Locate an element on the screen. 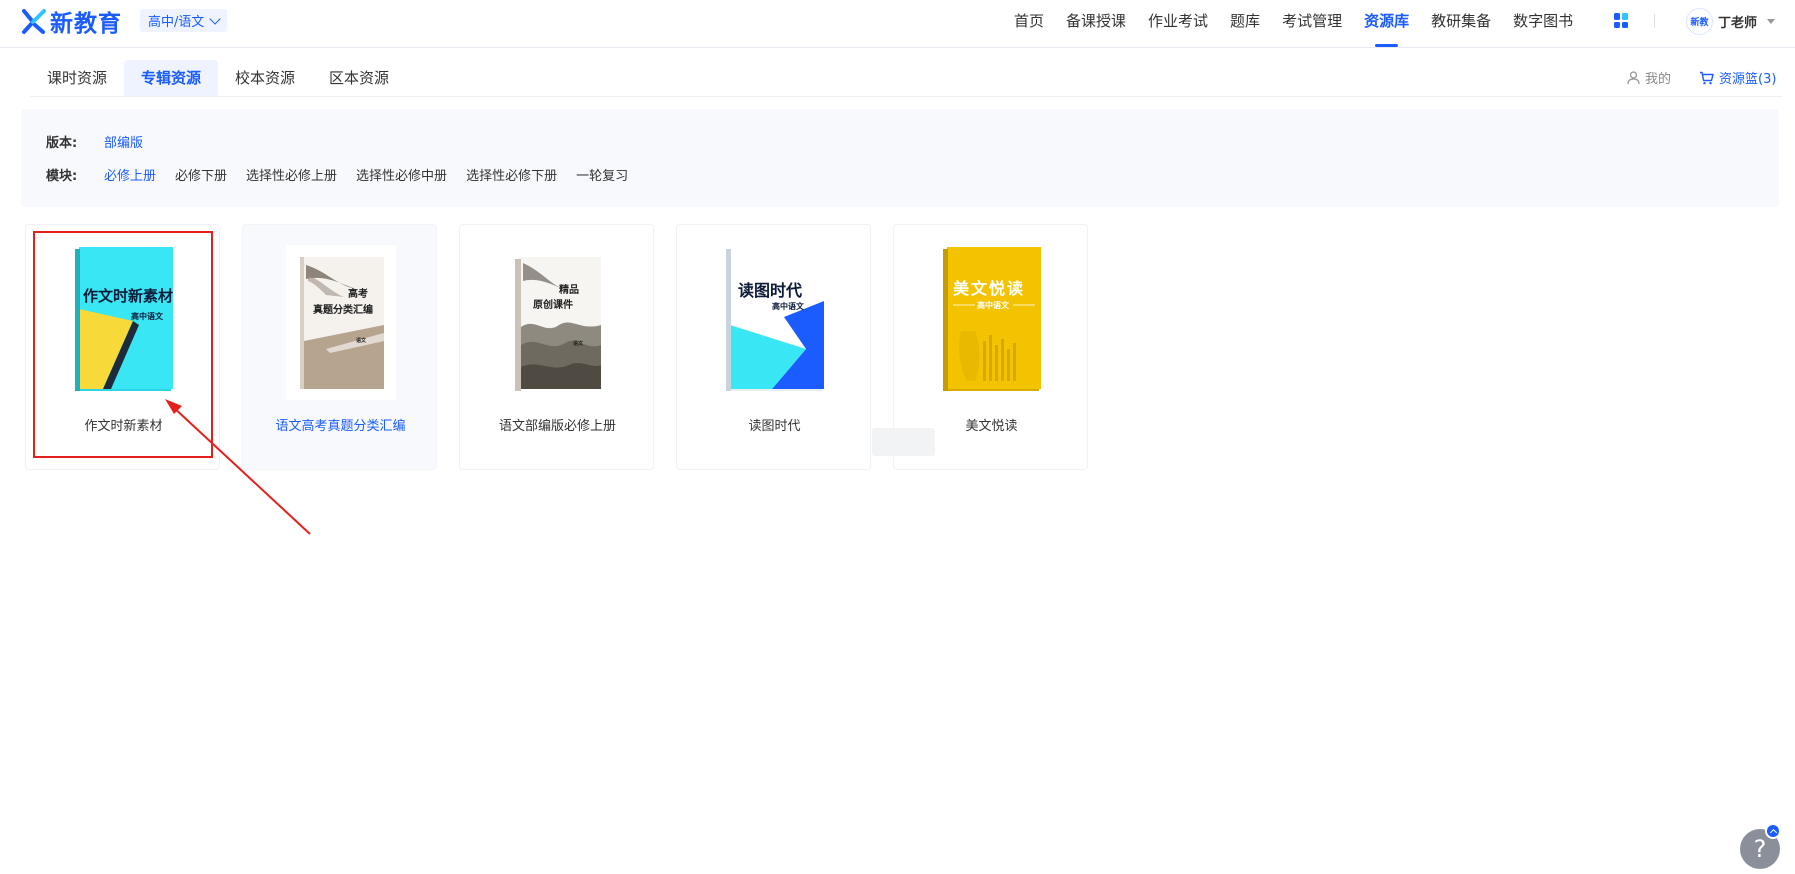  module-option: 必修上册 is located at coordinates (130, 174).